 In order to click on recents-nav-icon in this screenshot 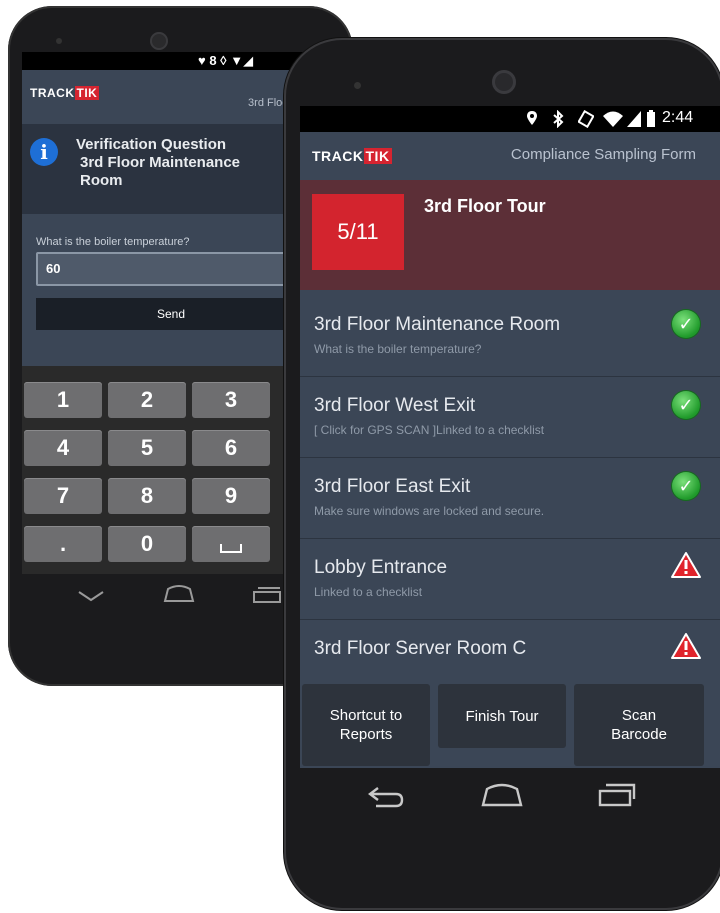, I will do `click(267, 595)`.